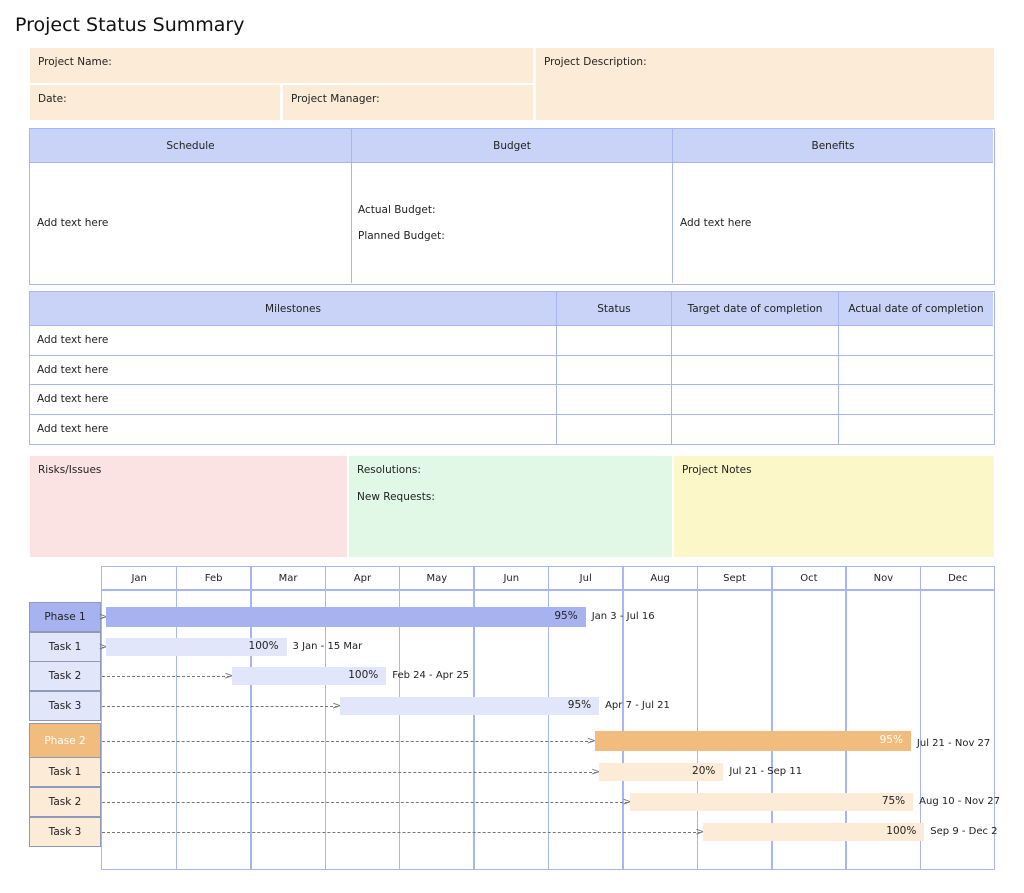 This screenshot has width=1024, height=893. Describe the element at coordinates (335, 99) in the screenshot. I see `project-manager-label: Project Manager:` at that location.